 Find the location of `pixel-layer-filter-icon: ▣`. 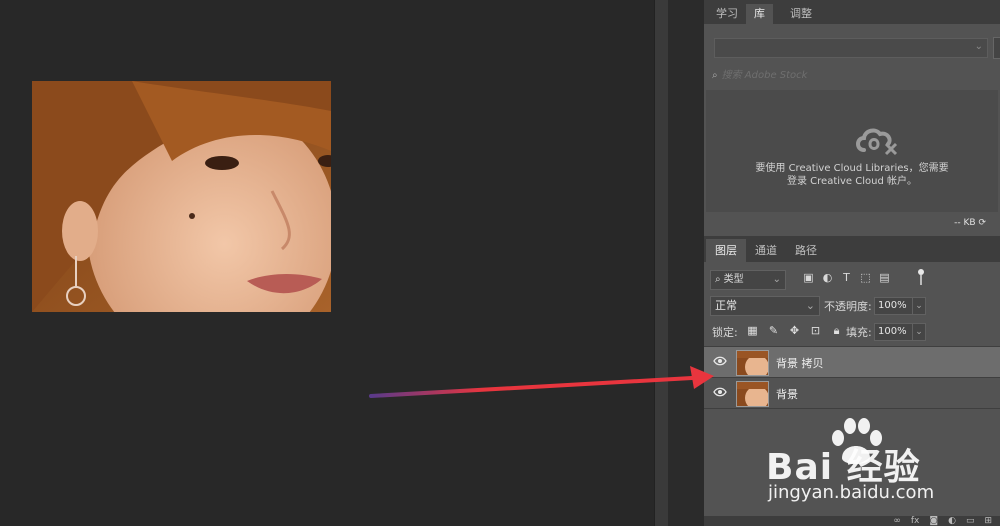

pixel-layer-filter-icon: ▣ is located at coordinates (808, 277).